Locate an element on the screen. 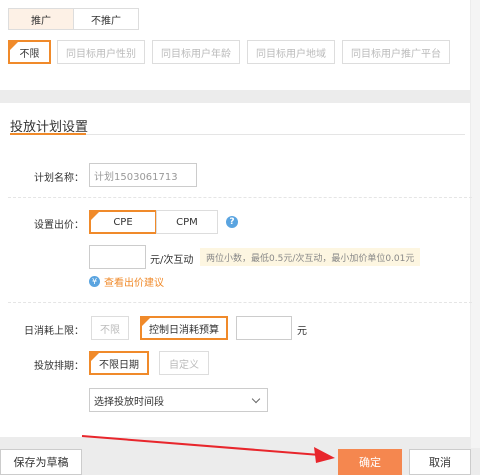  tab-promote: 推广 is located at coordinates (41, 19).